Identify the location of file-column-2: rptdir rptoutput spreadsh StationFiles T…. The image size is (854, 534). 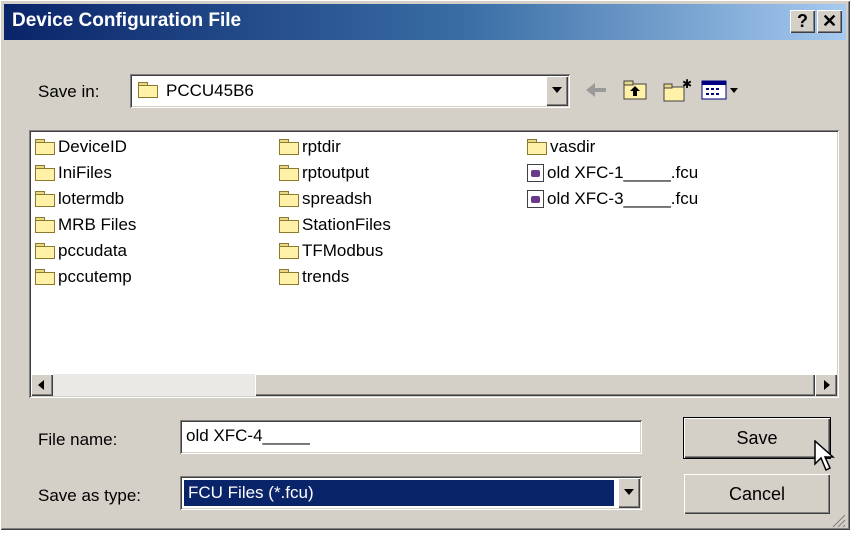
(335, 212).